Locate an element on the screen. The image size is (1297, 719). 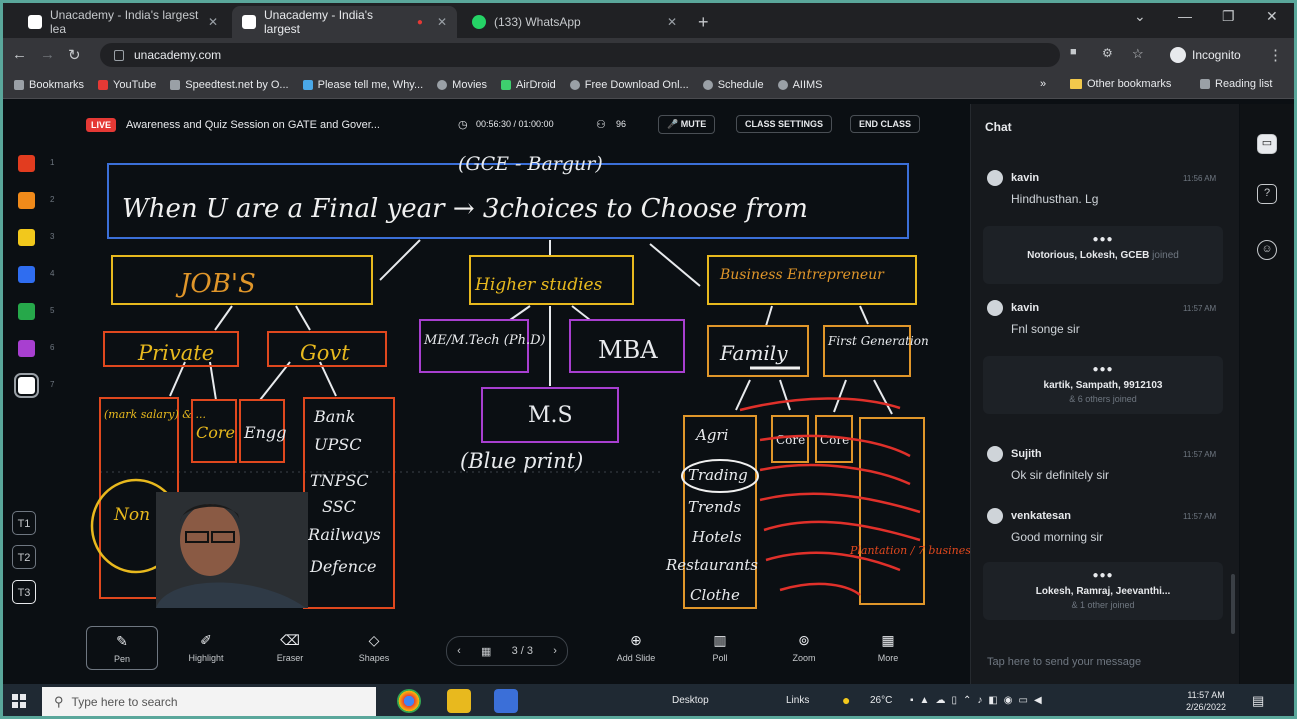
browser-tab-2: Unacademy - India's largest ● ✕ is located at coordinates (344, 22).